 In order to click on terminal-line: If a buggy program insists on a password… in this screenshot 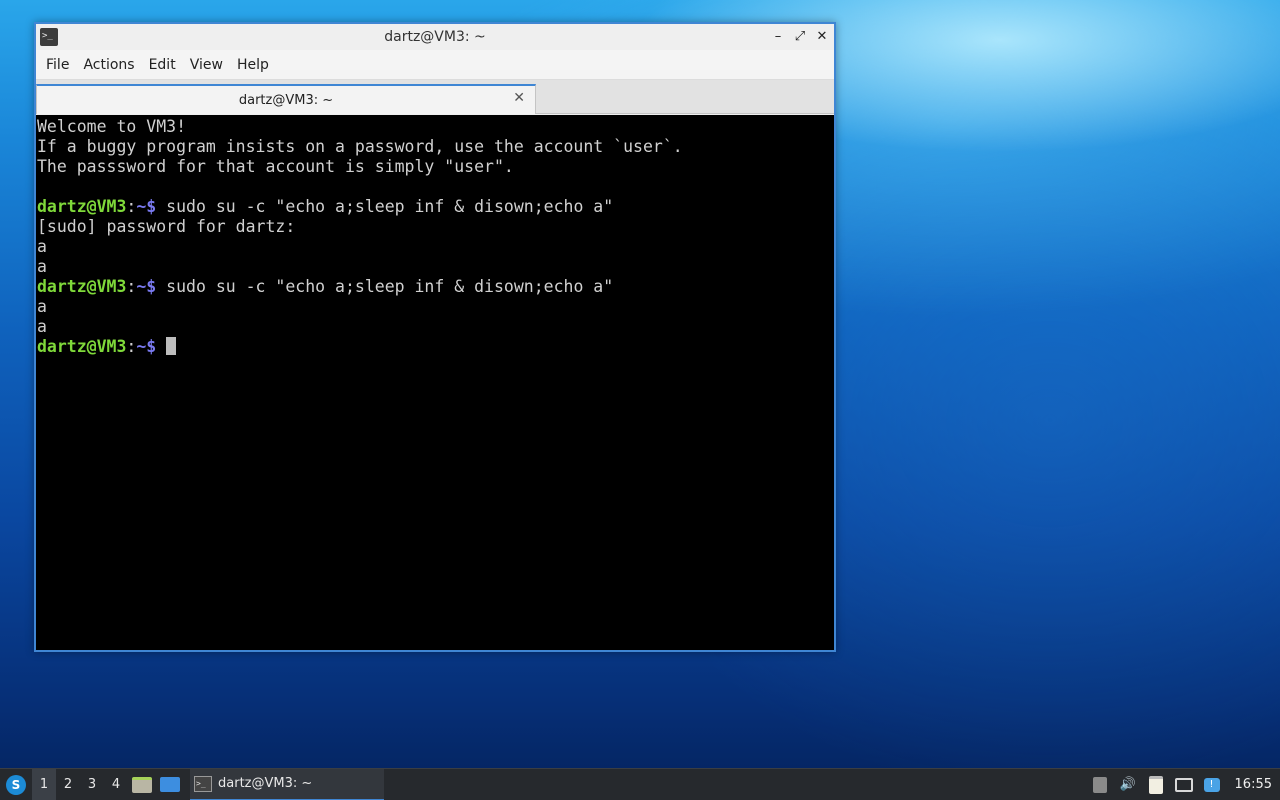, I will do `click(360, 146)`.